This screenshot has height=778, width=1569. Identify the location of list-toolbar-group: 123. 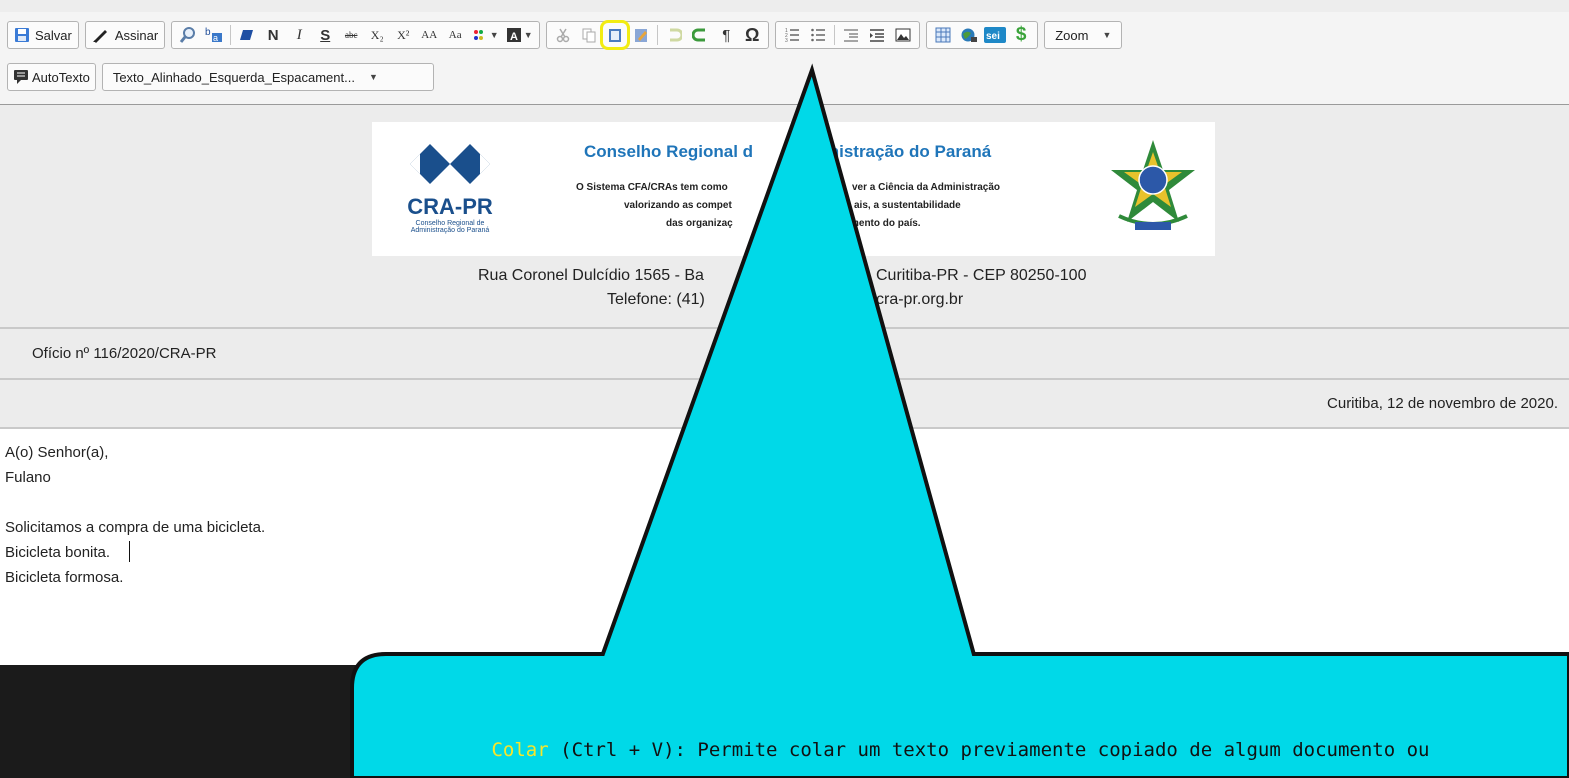
(848, 35).